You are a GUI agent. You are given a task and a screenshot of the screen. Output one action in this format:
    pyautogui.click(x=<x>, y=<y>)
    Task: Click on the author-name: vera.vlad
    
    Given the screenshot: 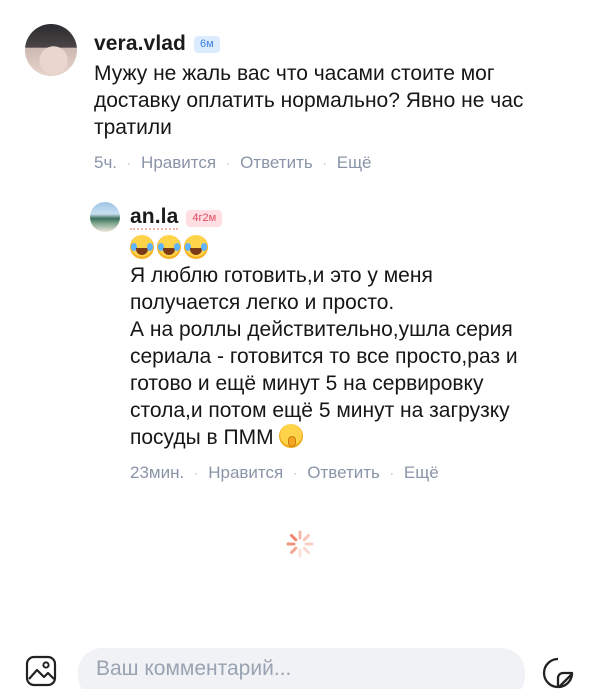 What is the action you would take?
    pyautogui.click(x=140, y=44)
    